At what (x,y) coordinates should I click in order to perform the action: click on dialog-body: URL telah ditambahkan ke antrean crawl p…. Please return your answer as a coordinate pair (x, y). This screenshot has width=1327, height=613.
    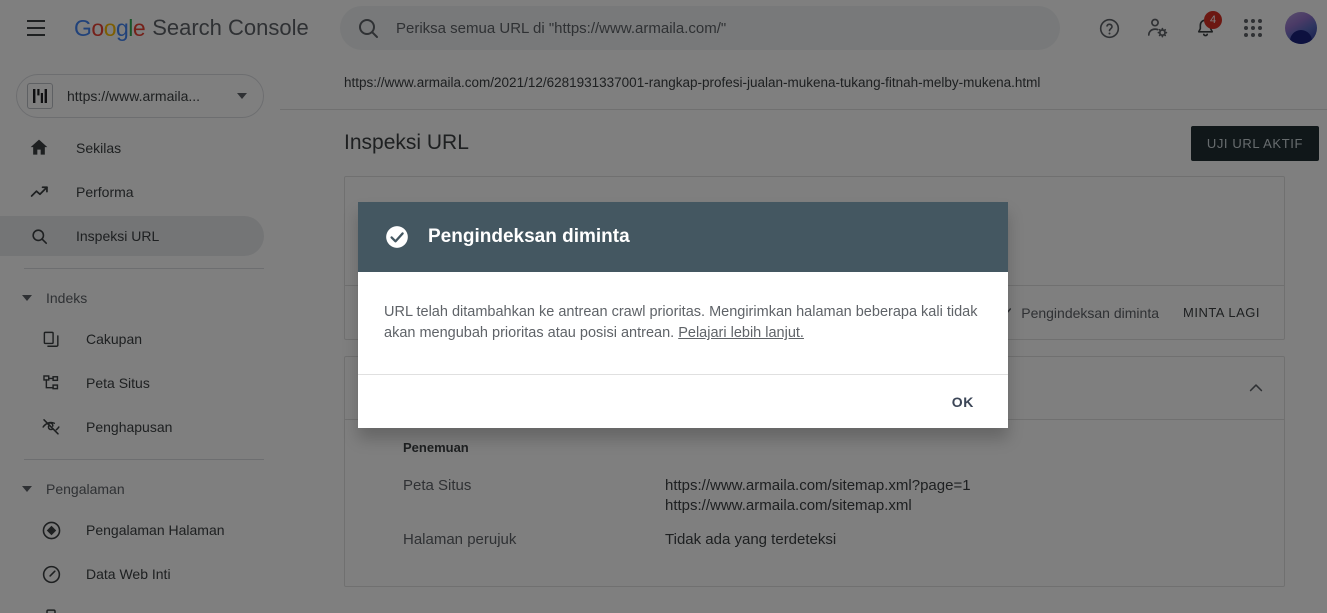
    Looking at the image, I should click on (683, 323).